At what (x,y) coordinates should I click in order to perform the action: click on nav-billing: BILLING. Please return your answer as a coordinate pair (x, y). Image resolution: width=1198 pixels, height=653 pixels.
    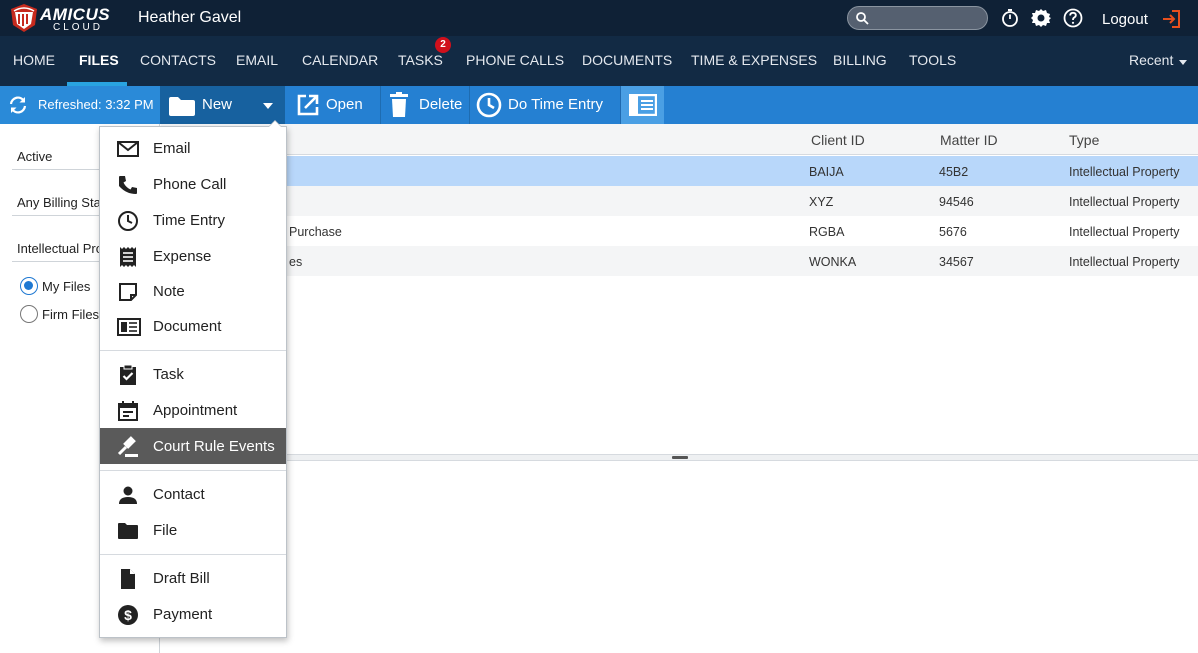
    Looking at the image, I should click on (860, 60).